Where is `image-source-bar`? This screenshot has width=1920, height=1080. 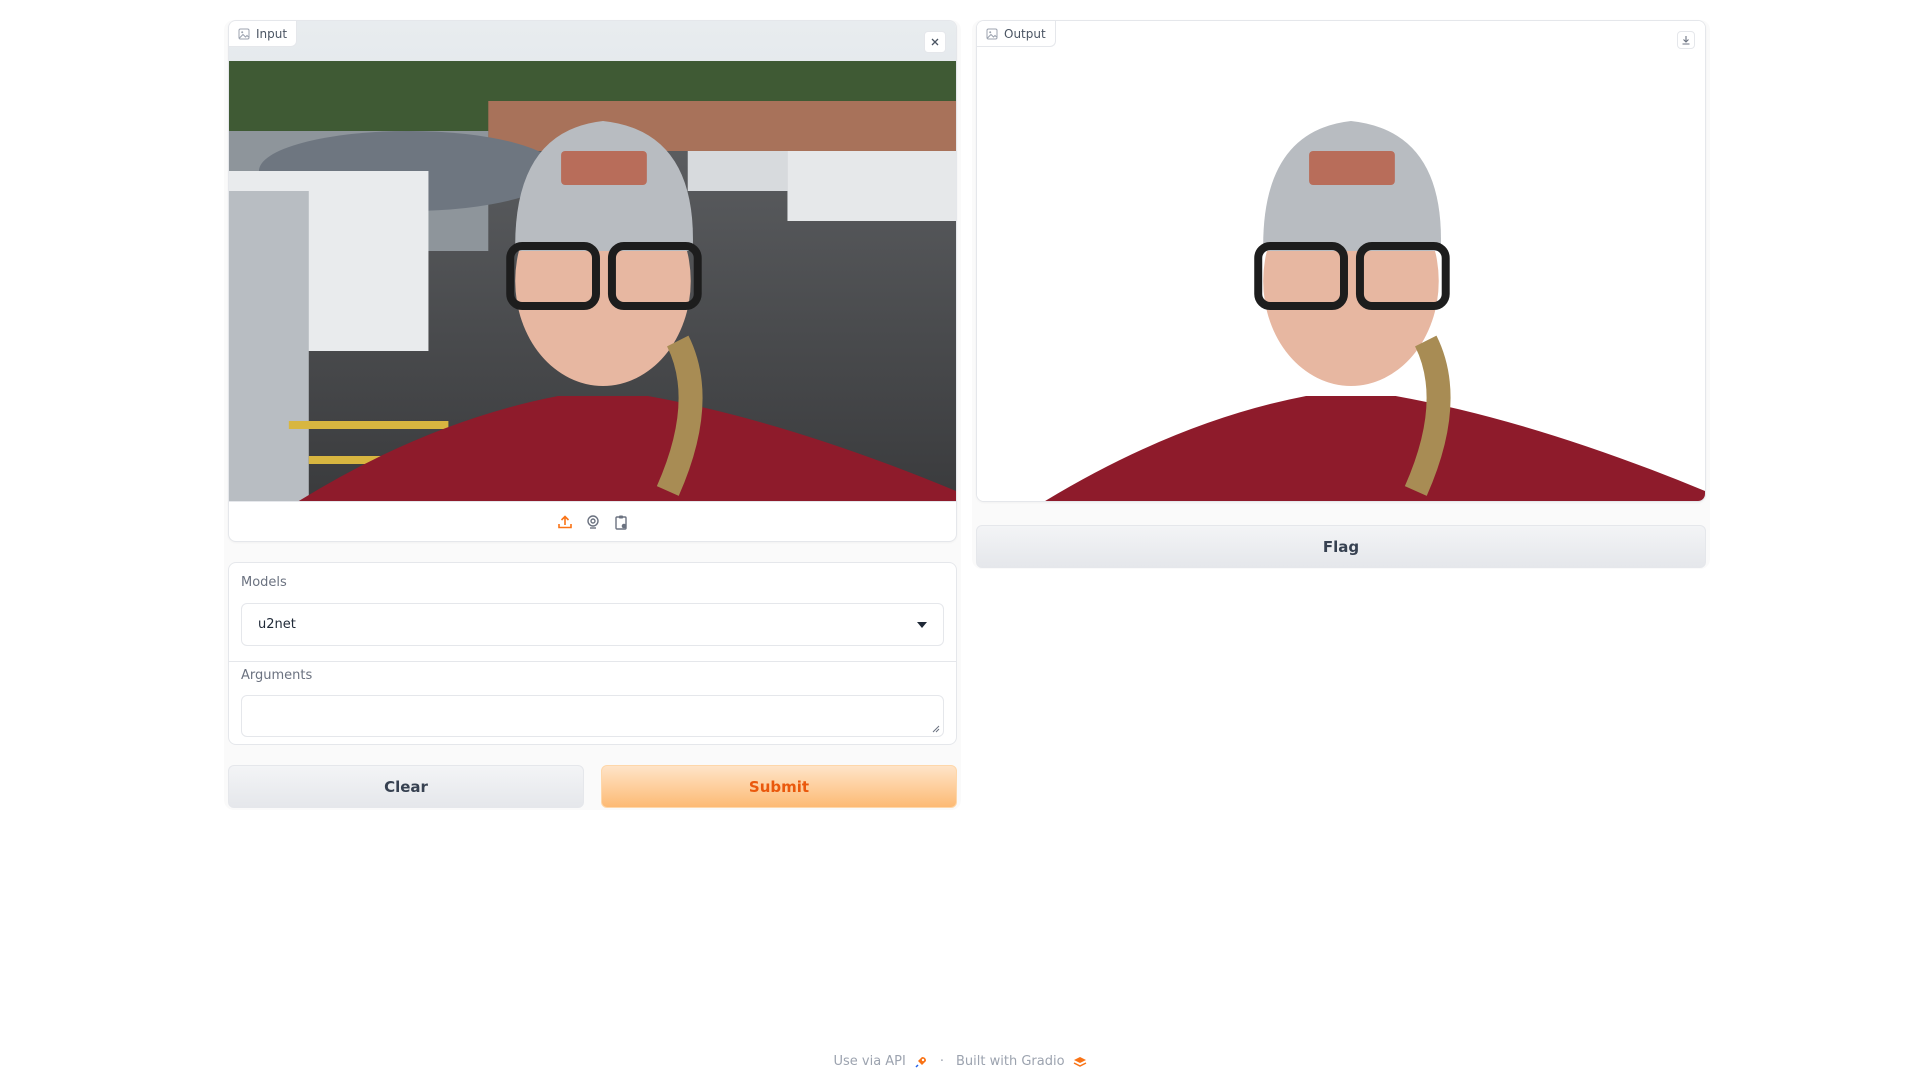
image-source-bar is located at coordinates (592, 521).